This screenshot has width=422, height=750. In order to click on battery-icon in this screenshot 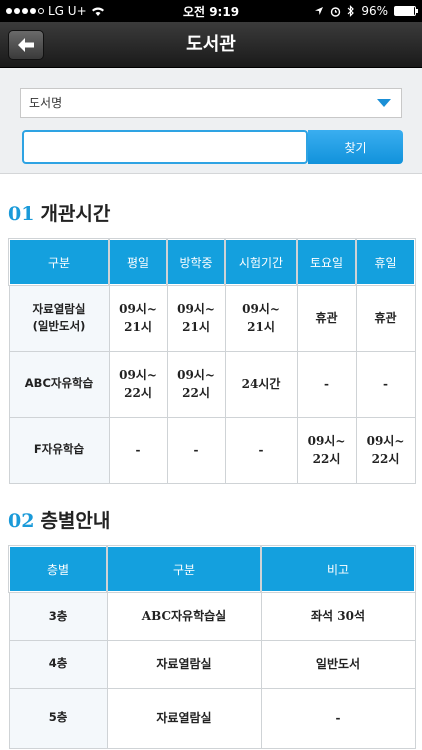, I will do `click(406, 11)`.